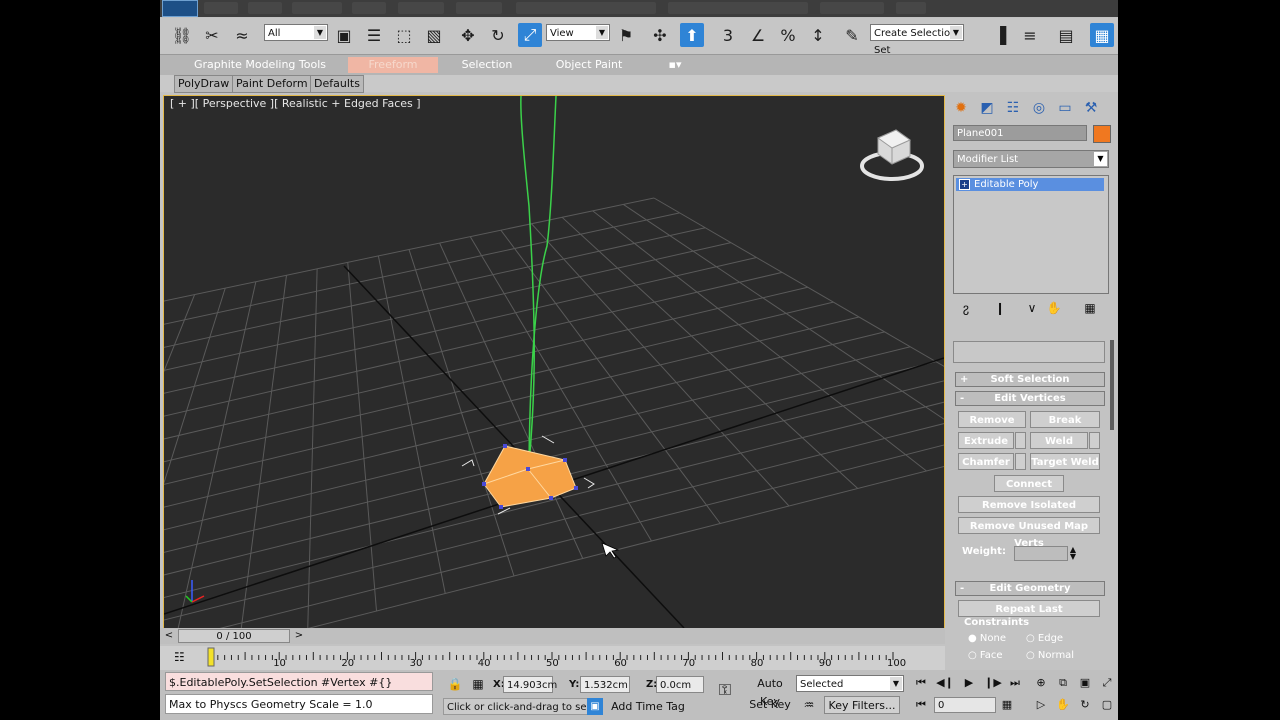 This screenshot has width=1280, height=720. I want to click on zoom-icon: ⊕, so click(1041, 683).